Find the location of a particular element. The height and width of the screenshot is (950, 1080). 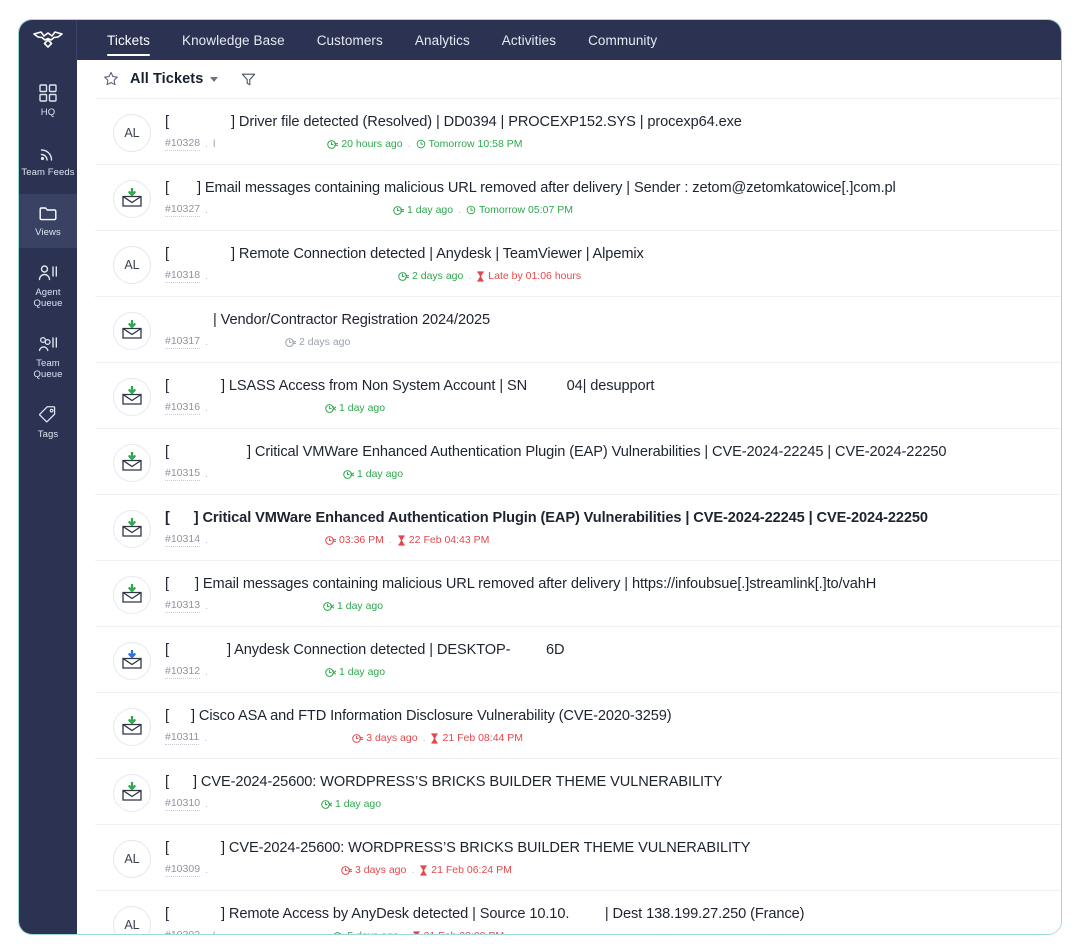

nav-label: Customers is located at coordinates (349, 40).